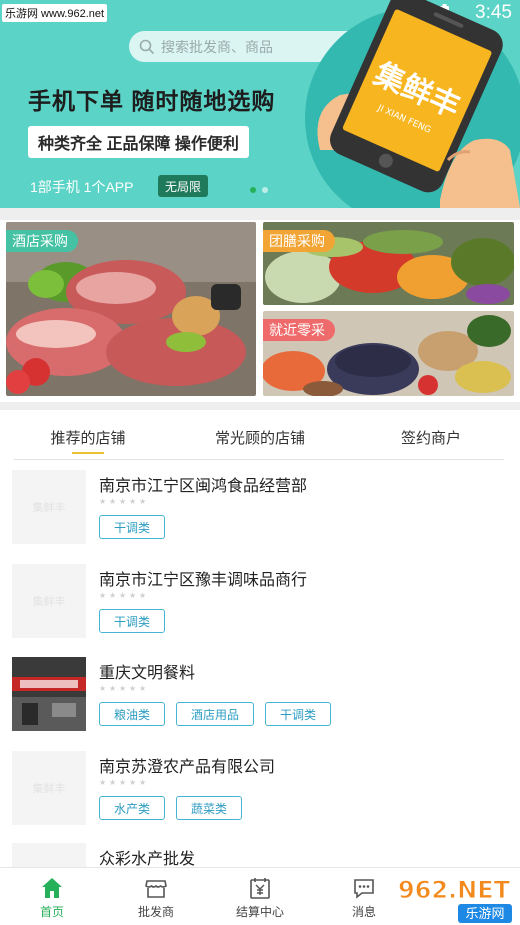 The height and width of the screenshot is (925, 520). What do you see at coordinates (454, 890) in the screenshot?
I see `watermark-text: 962.NET` at bounding box center [454, 890].